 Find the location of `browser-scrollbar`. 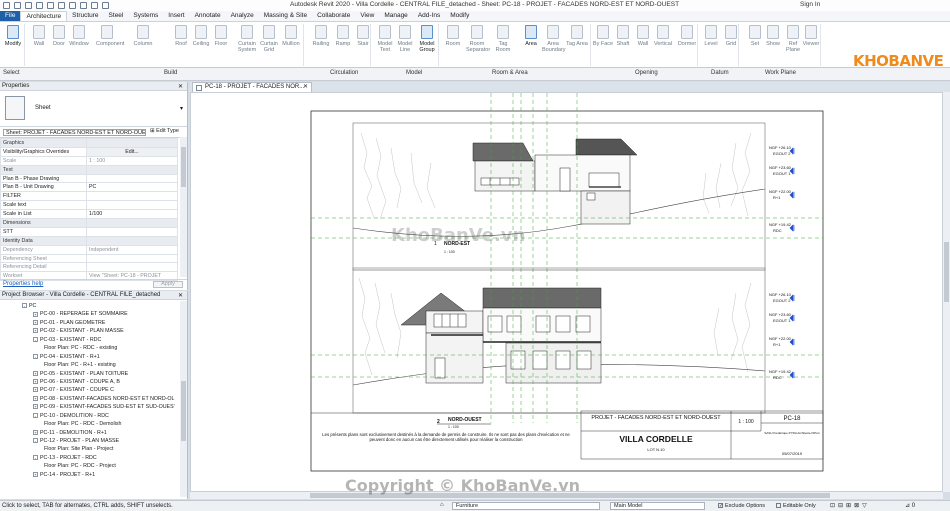

browser-scrollbar is located at coordinates (183, 399).